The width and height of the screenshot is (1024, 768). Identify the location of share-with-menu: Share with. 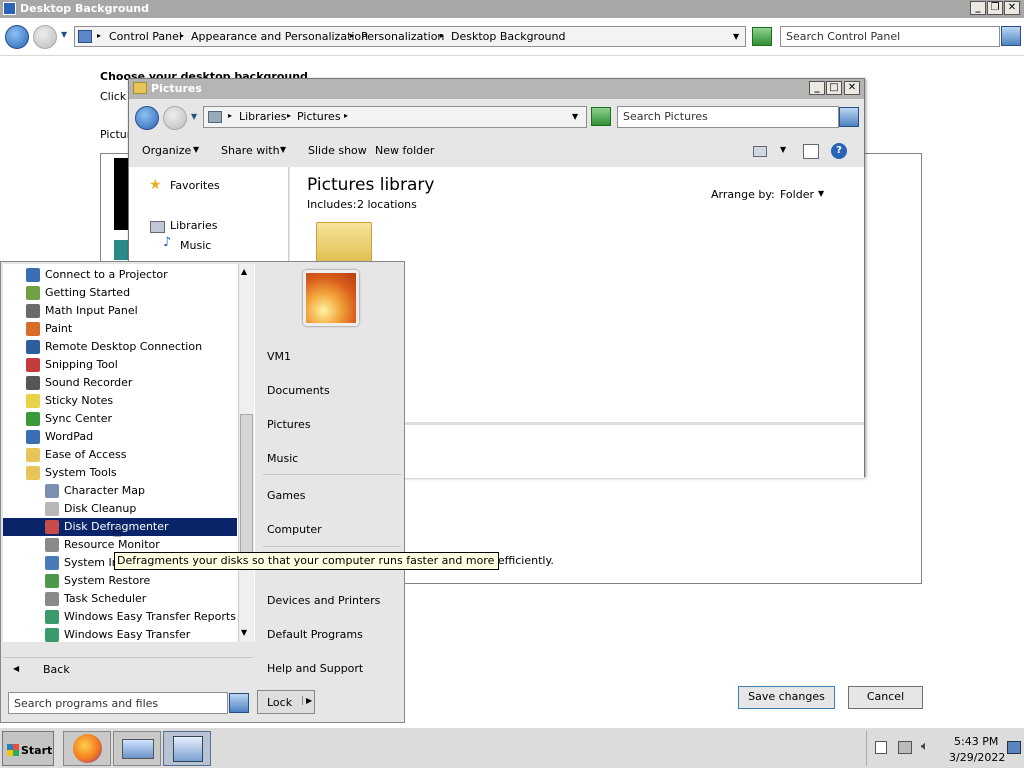
(250, 150).